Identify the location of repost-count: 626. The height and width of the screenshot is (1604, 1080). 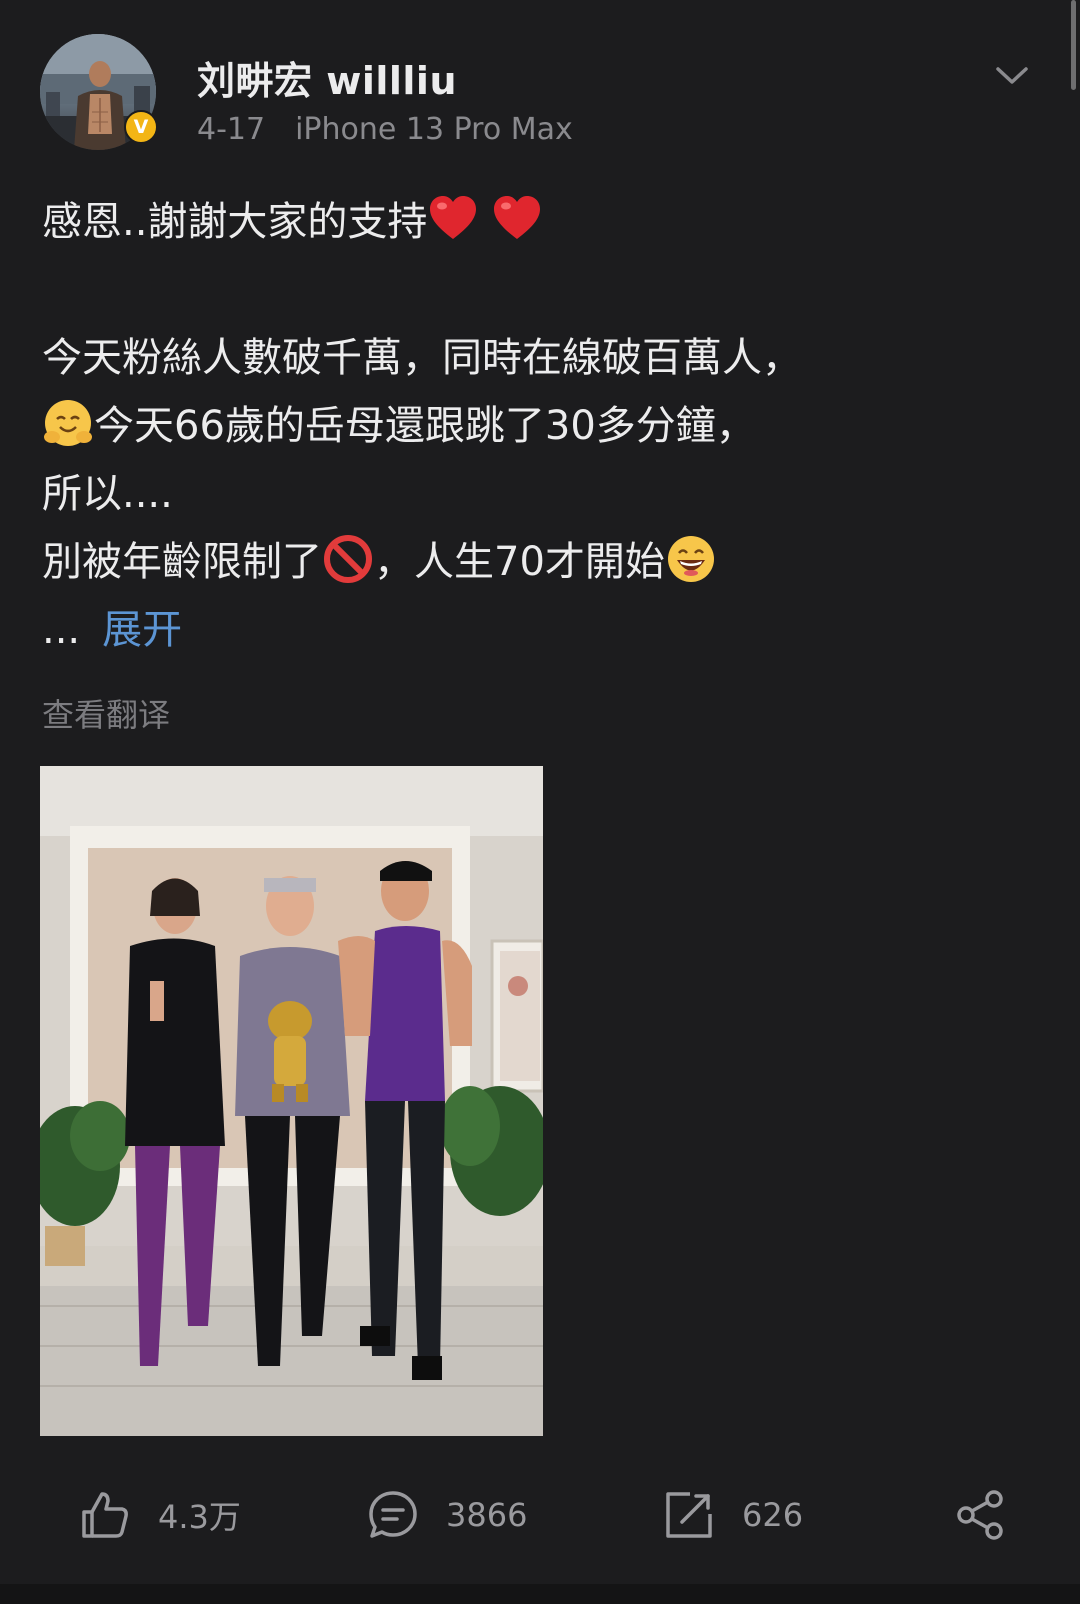
(773, 1515).